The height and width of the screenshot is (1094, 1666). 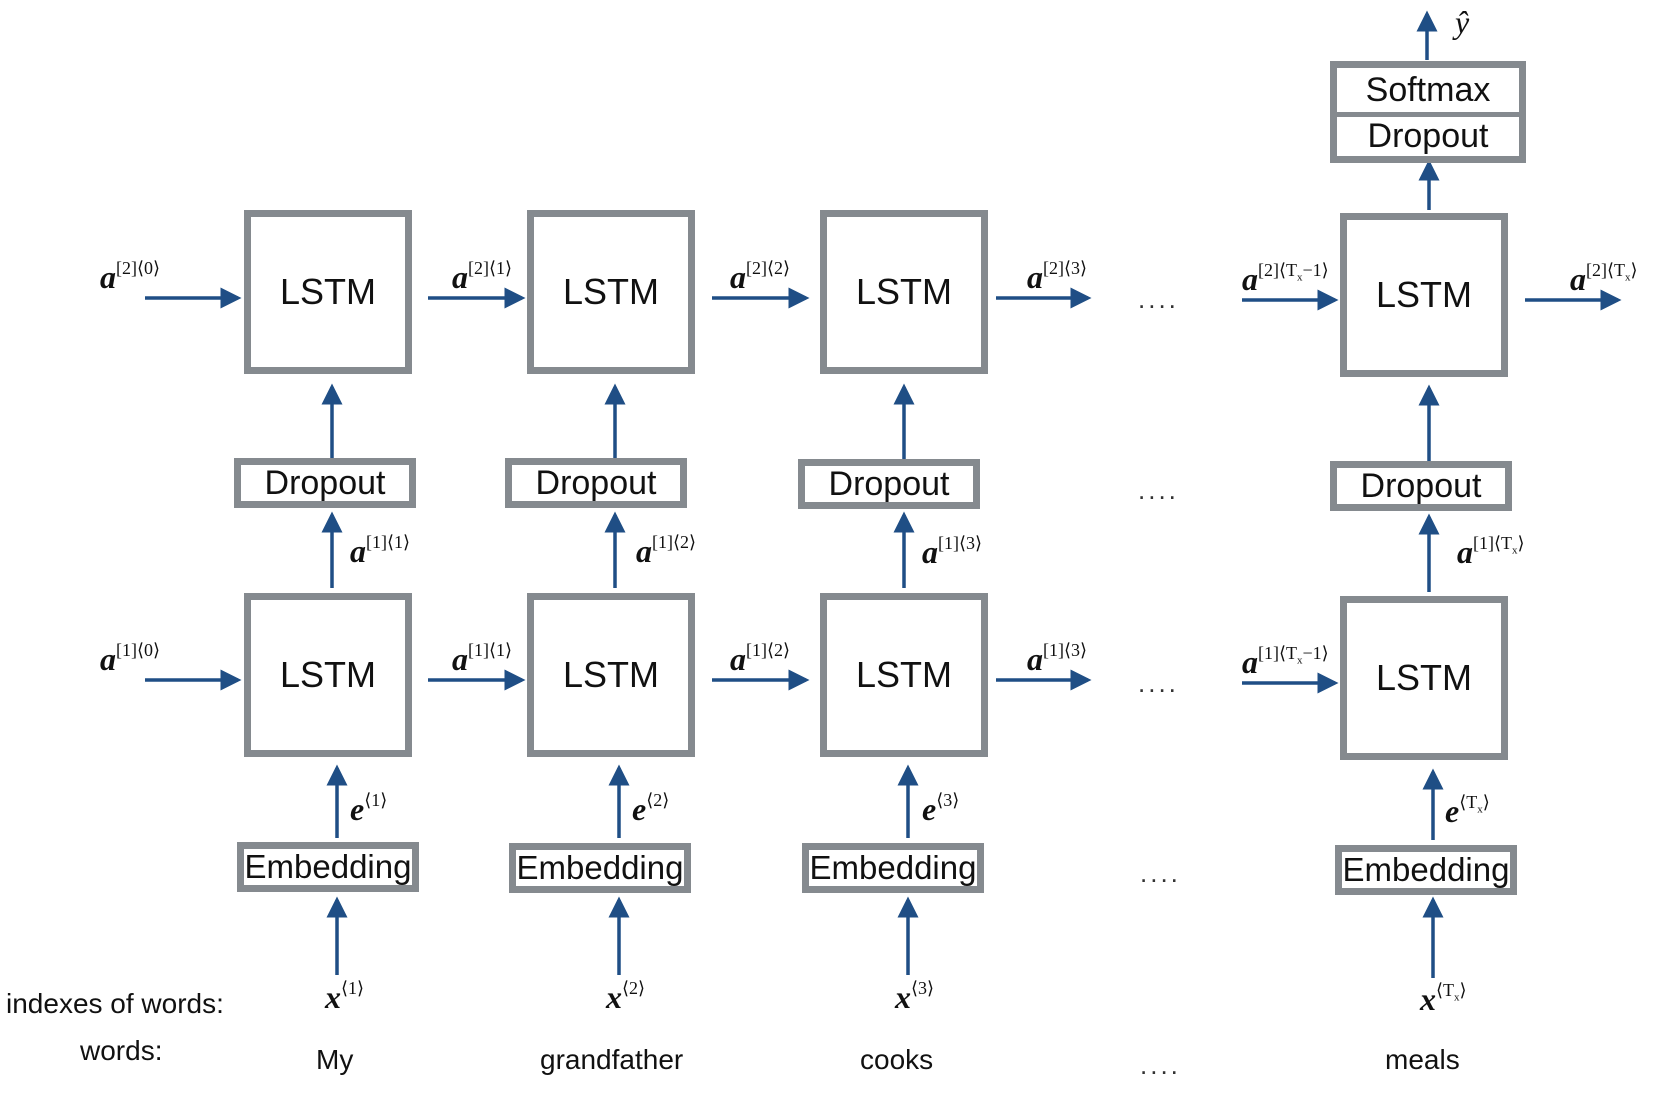 What do you see at coordinates (1426, 870) in the screenshot?
I see `embedding-tx: Embedding` at bounding box center [1426, 870].